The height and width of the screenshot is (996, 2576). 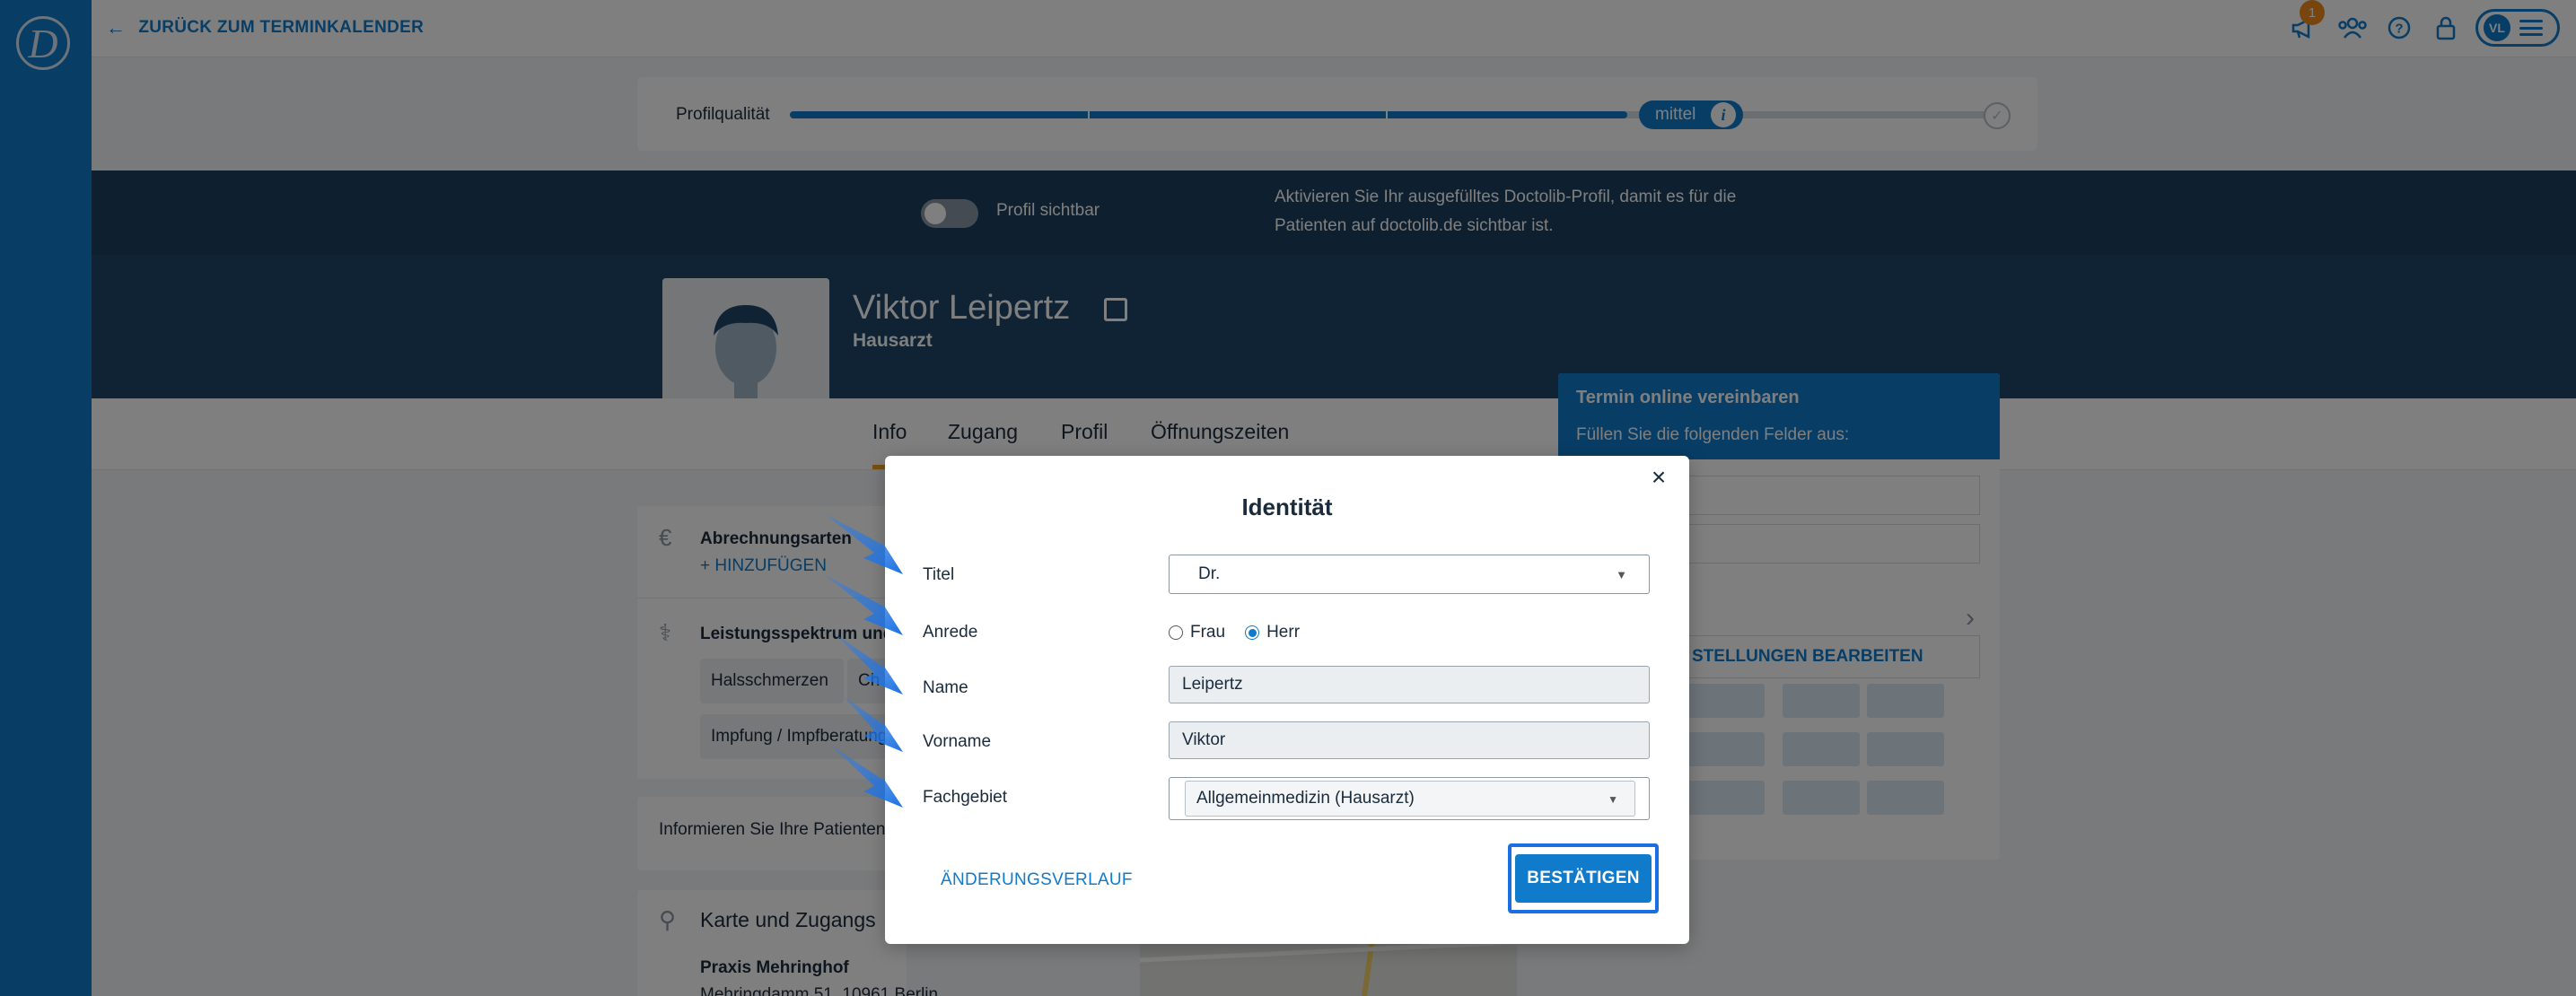 I want to click on radio-frau-label: Frau, so click(x=1208, y=633).